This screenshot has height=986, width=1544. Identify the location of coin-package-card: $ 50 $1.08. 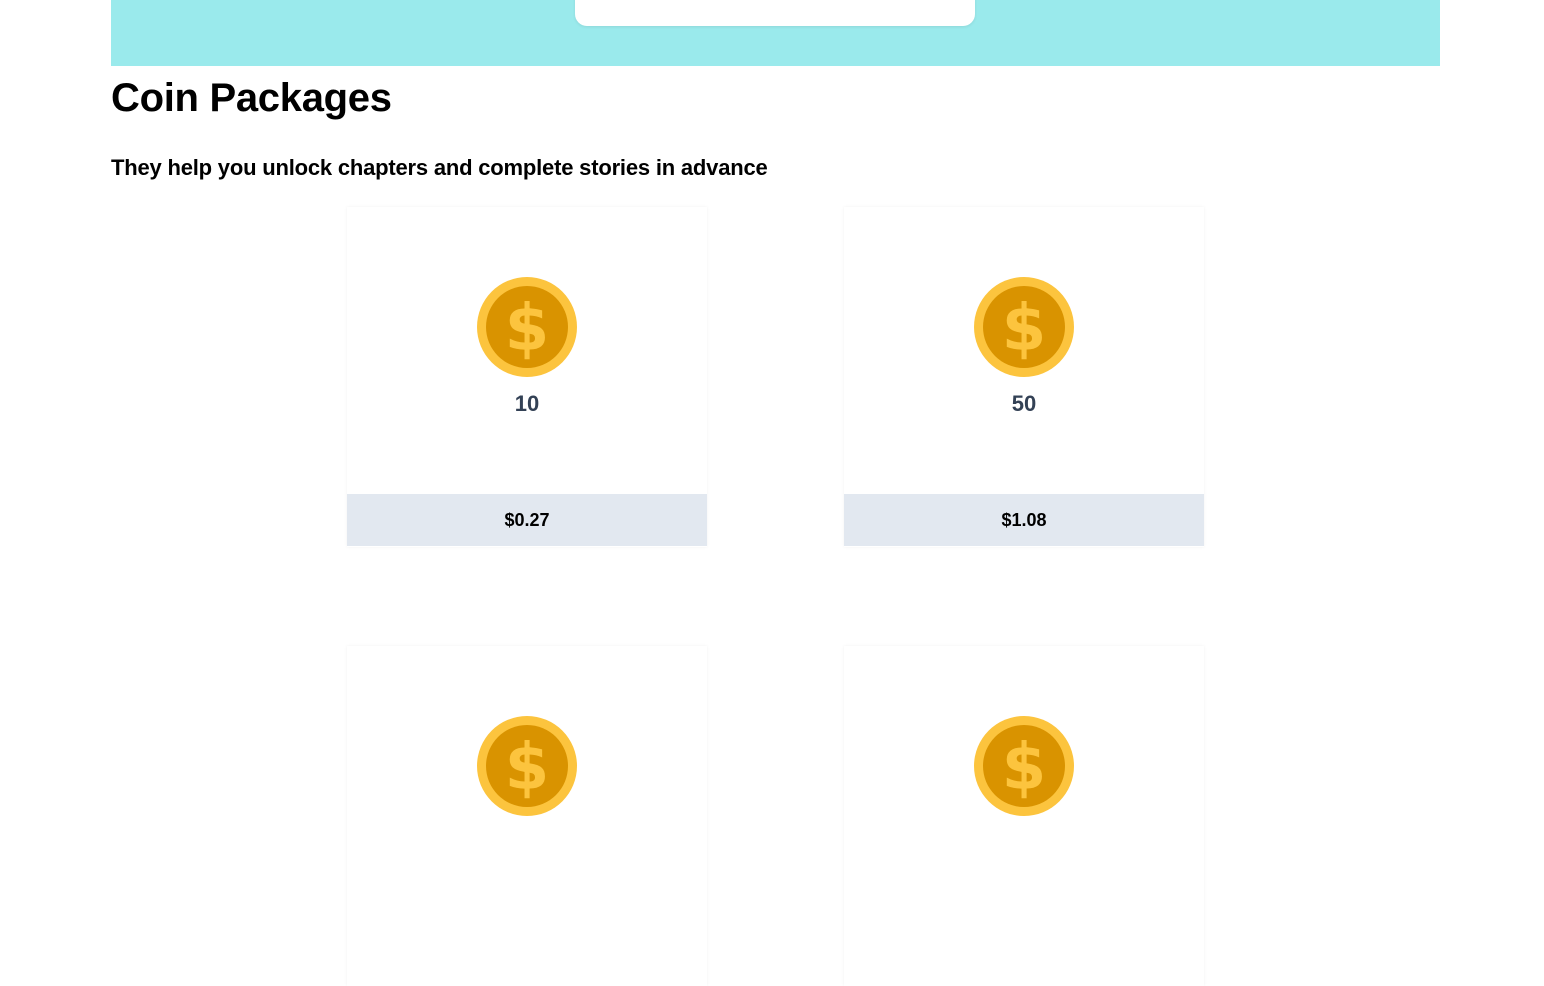
(1024, 377).